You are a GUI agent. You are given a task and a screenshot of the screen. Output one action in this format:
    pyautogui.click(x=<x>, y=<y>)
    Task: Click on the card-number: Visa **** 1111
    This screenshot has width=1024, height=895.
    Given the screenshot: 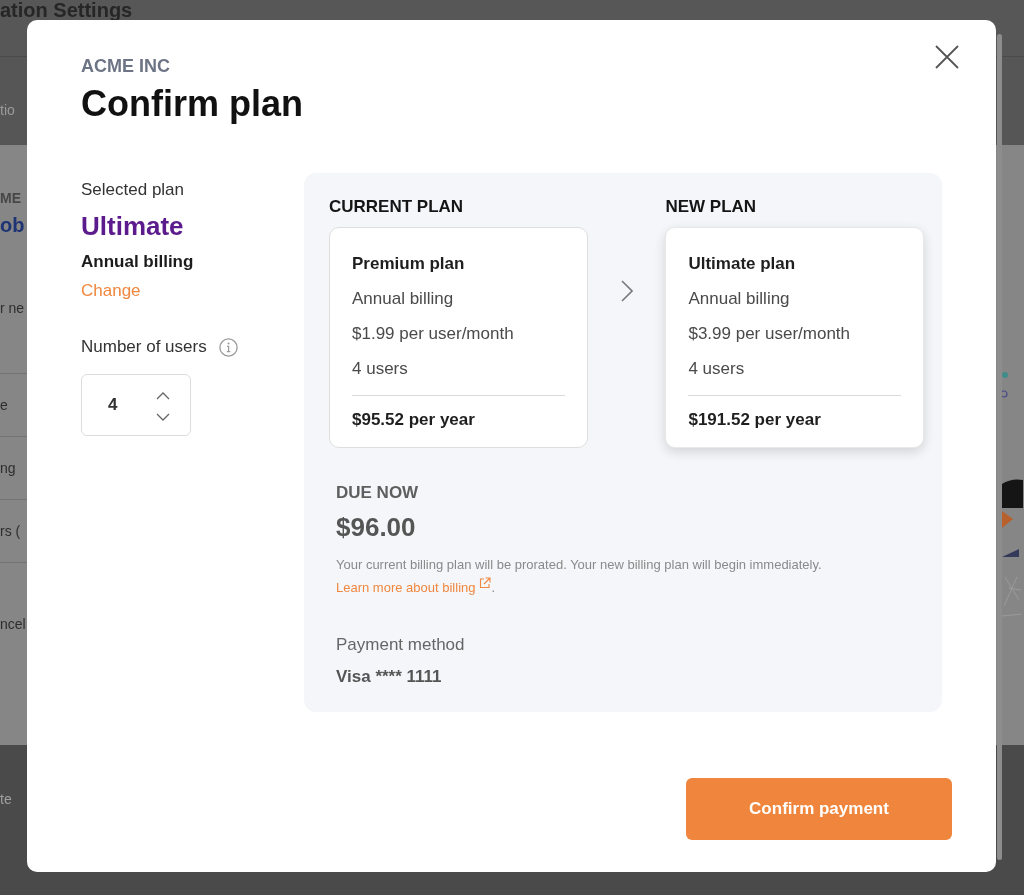 What is the action you would take?
    pyautogui.click(x=389, y=677)
    